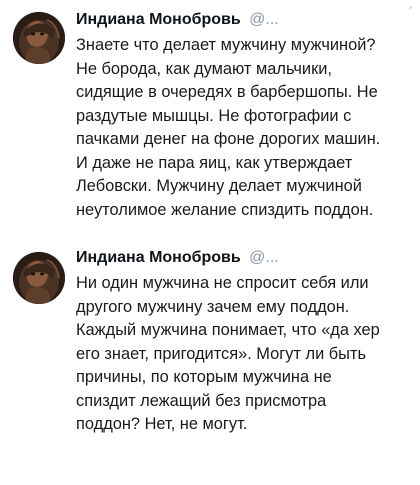  Describe the element at coordinates (214, 162) in the screenshot. I see `tweet-text-line: И даже не пара яиц, как утверждает` at that location.